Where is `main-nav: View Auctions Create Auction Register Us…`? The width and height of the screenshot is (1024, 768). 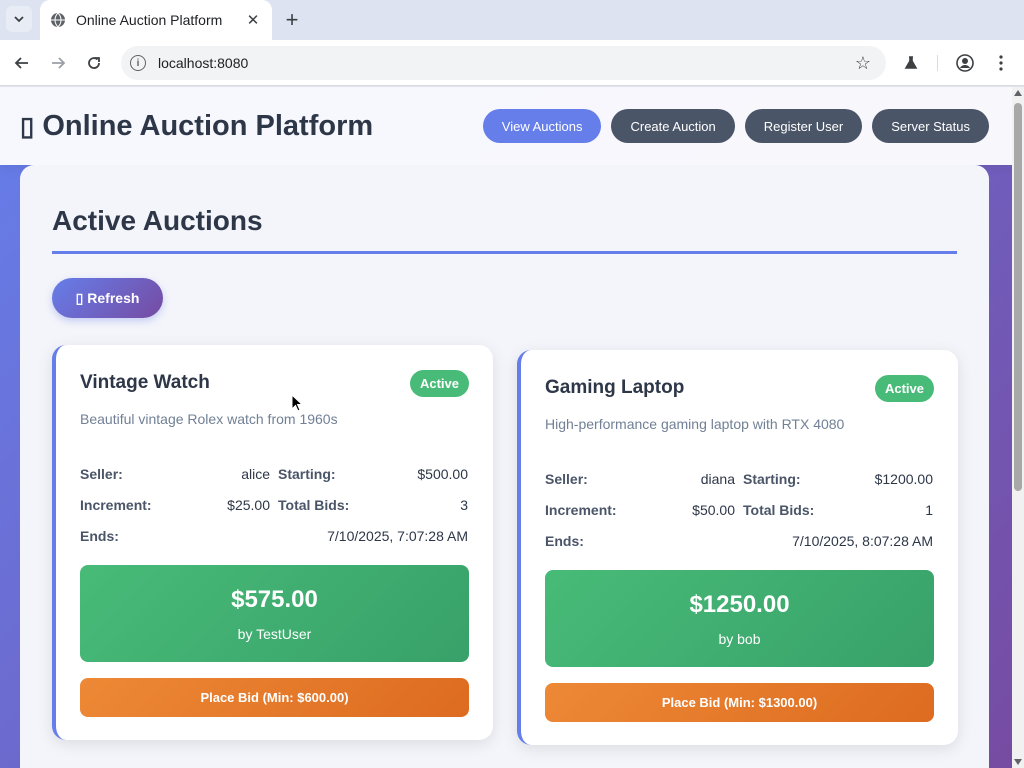 main-nav: View Auctions Create Auction Register Us… is located at coordinates (735, 126).